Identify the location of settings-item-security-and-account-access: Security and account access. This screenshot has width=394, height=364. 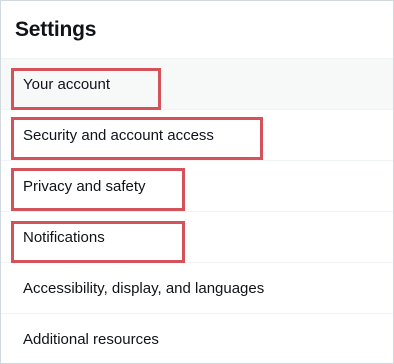
(197, 135).